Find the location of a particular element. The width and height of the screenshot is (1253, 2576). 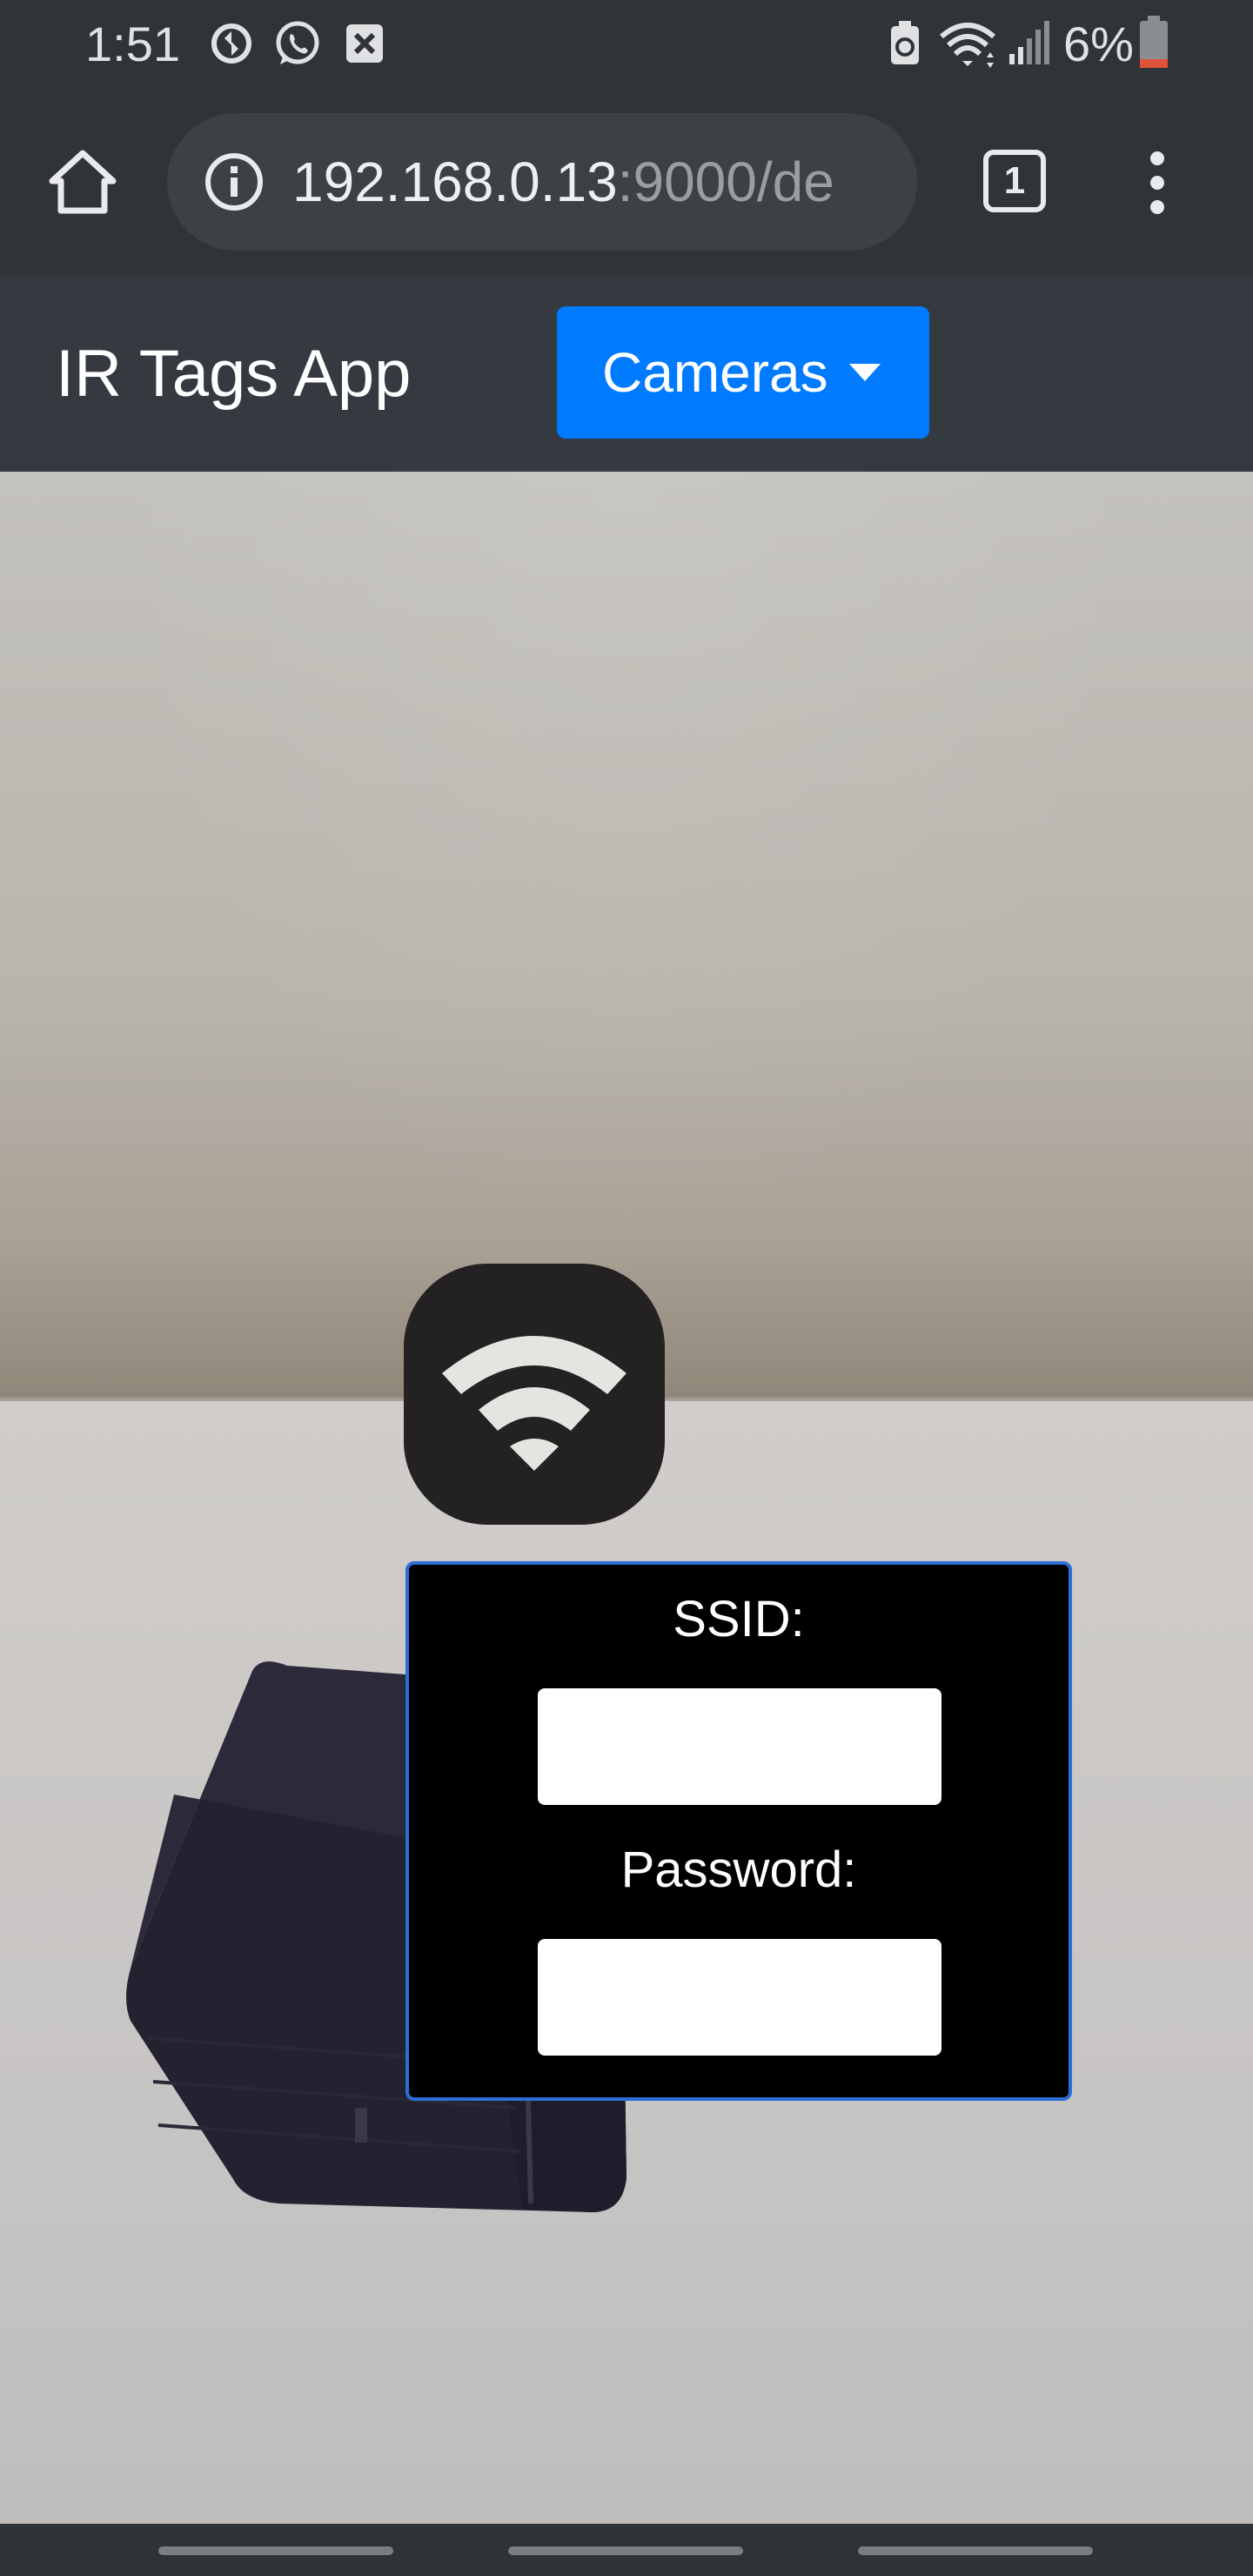

battery-icon is located at coordinates (1154, 42).